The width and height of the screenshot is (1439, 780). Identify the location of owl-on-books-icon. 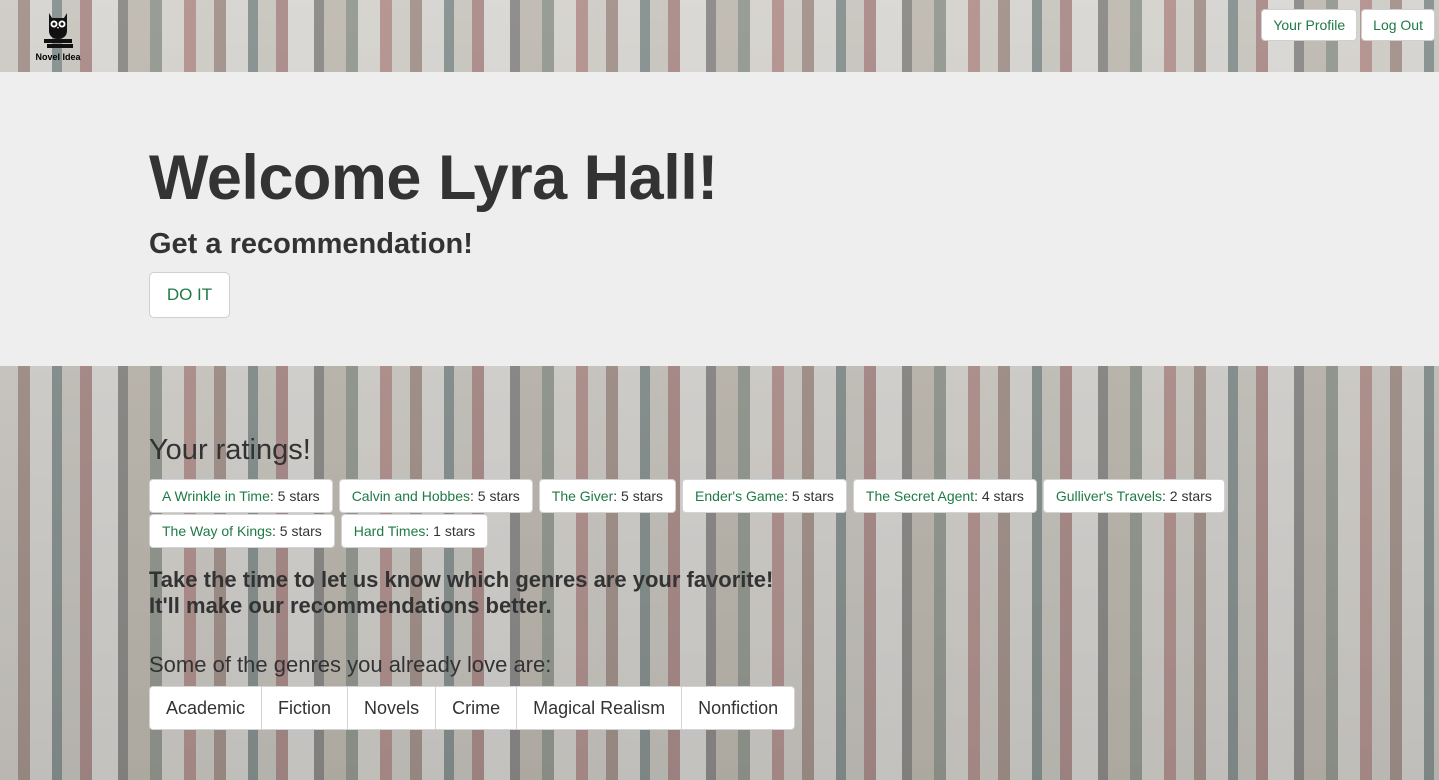
(58, 30).